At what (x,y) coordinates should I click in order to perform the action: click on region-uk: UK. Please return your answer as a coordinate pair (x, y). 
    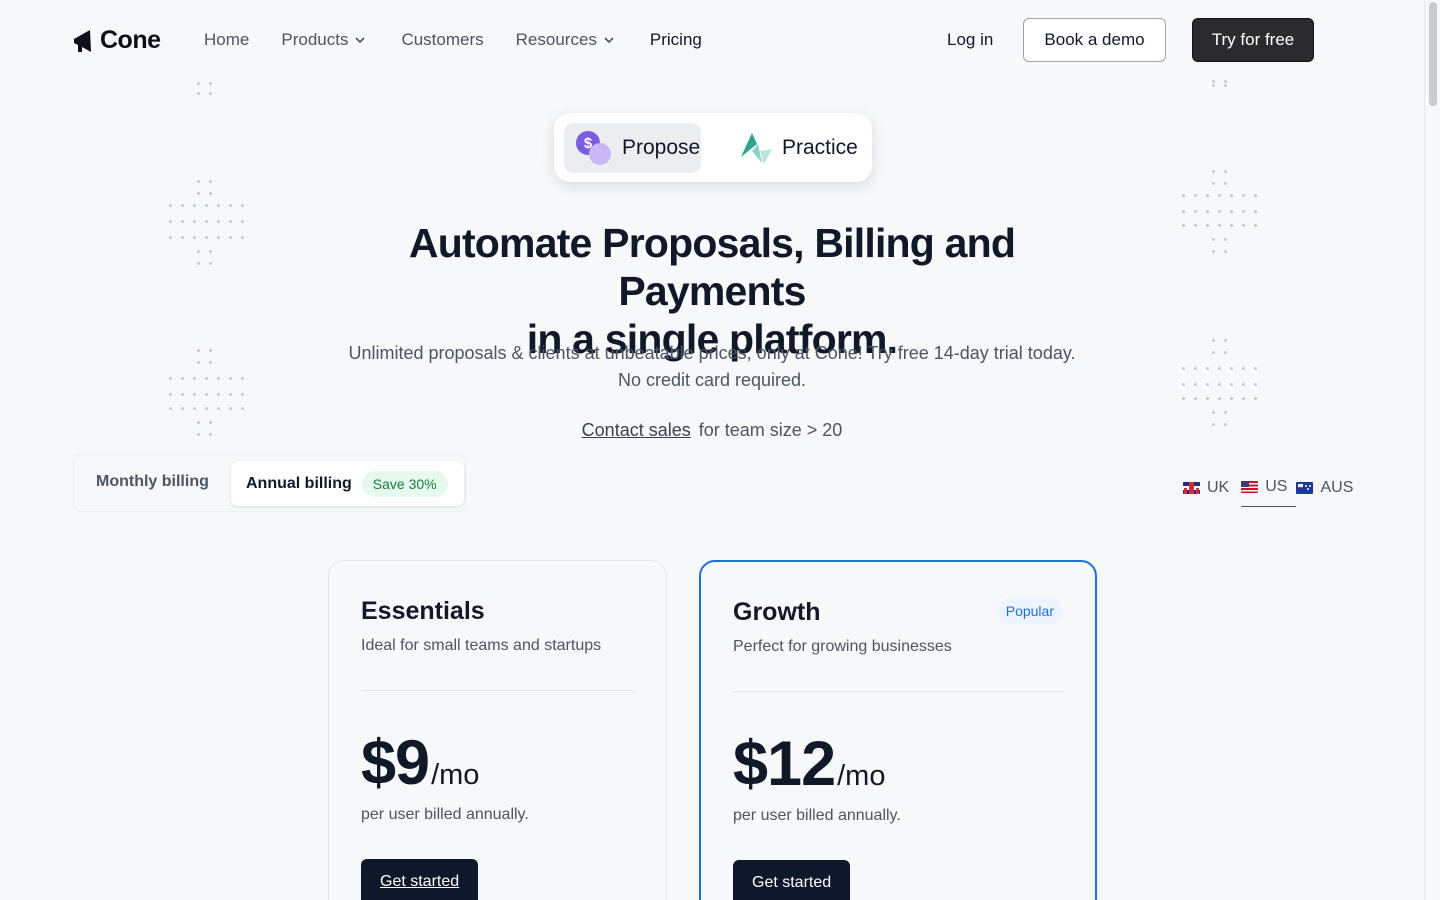
    Looking at the image, I should click on (1206, 492).